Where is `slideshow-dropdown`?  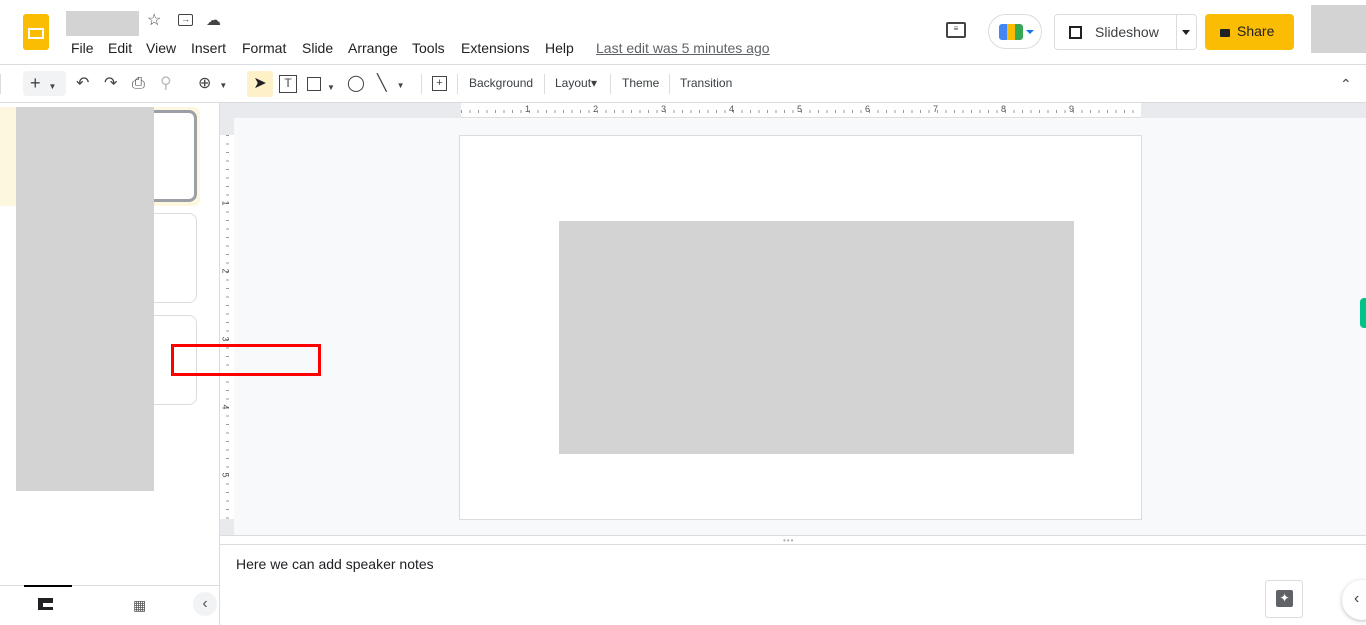 slideshow-dropdown is located at coordinates (1186, 32).